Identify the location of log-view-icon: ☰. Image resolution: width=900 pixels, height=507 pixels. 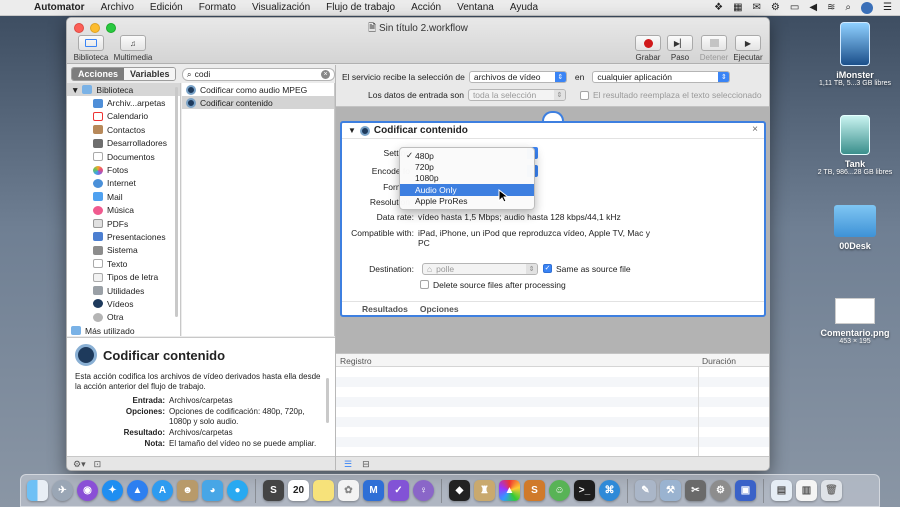
(348, 464).